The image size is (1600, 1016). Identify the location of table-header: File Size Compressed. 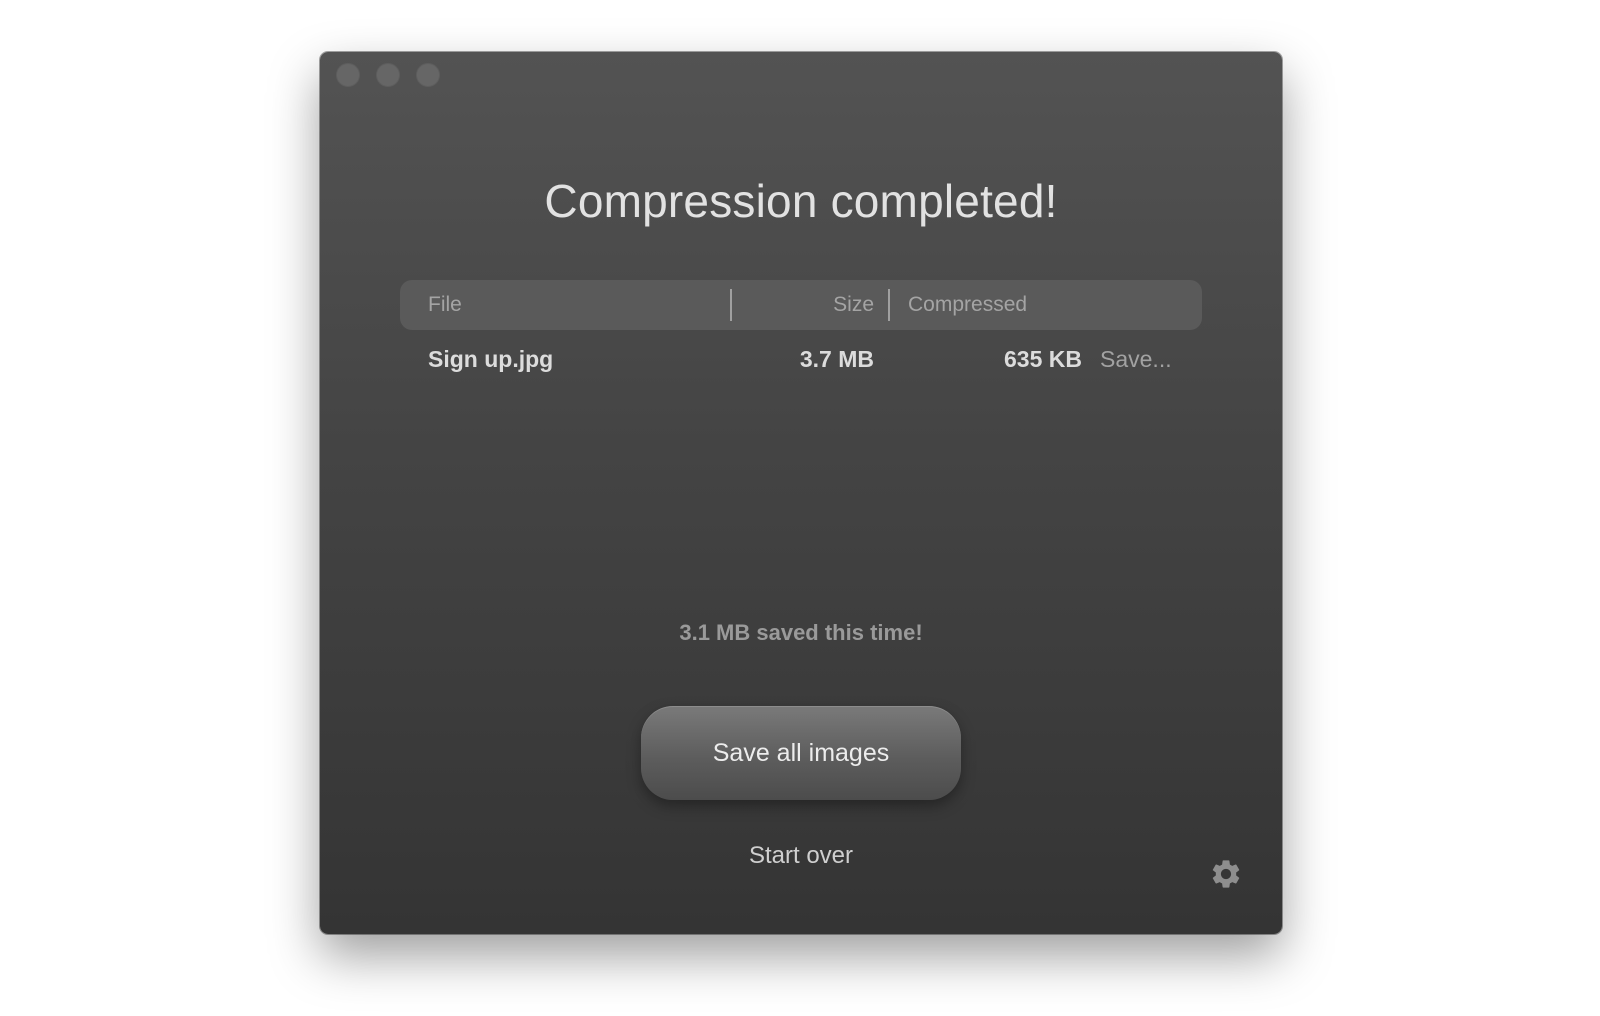
(801, 305).